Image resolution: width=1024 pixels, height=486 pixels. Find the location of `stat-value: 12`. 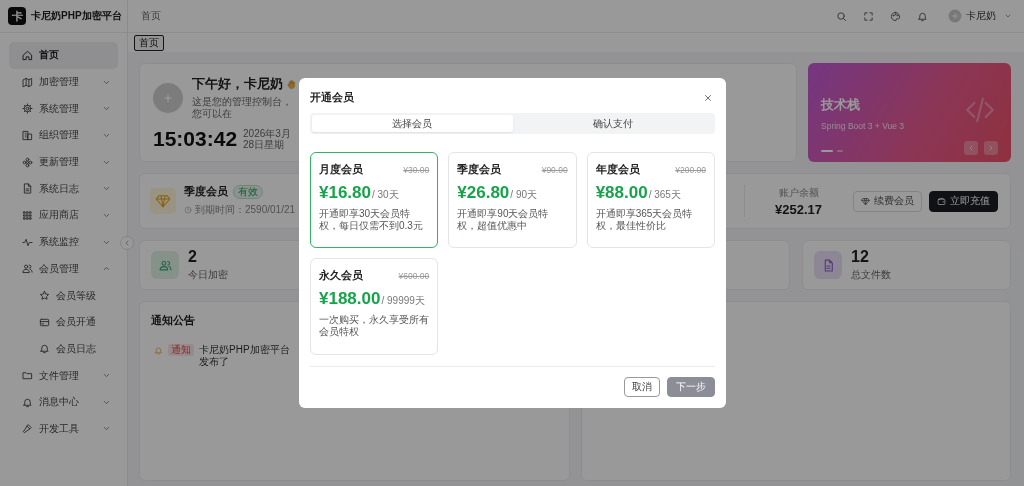

stat-value: 12 is located at coordinates (860, 256).